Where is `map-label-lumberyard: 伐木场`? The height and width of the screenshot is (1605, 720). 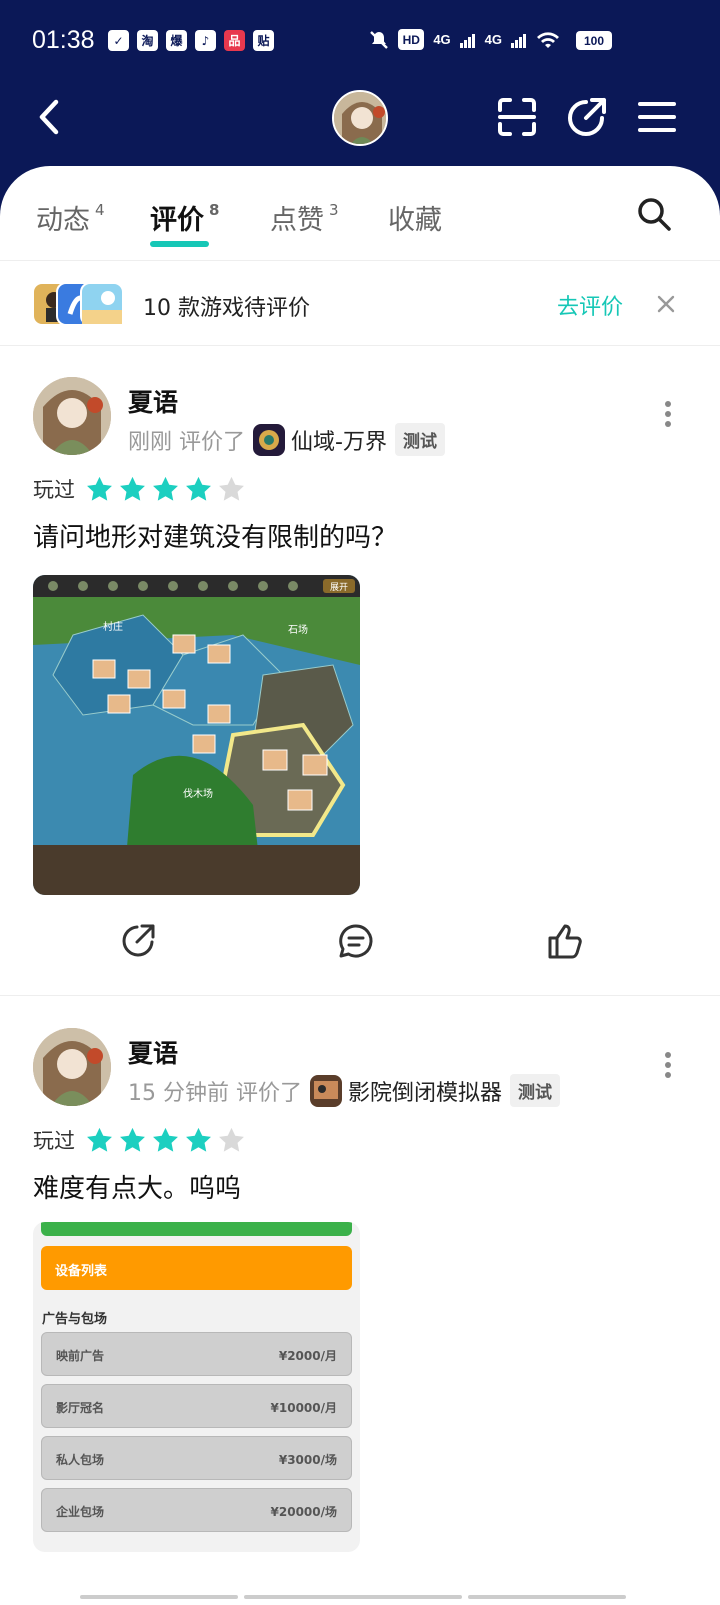 map-label-lumberyard: 伐木场 is located at coordinates (198, 793).